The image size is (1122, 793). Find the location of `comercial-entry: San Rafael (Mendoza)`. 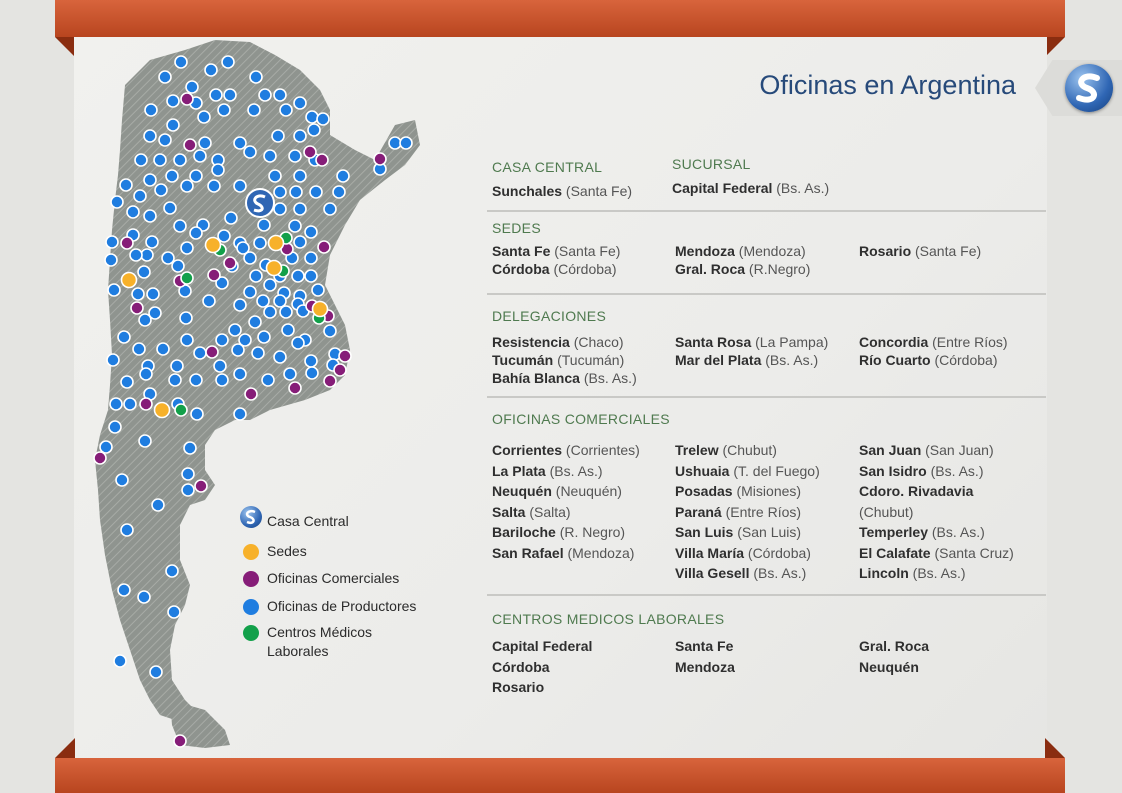

comercial-entry: San Rafael (Mendoza) is located at coordinates (563, 552).